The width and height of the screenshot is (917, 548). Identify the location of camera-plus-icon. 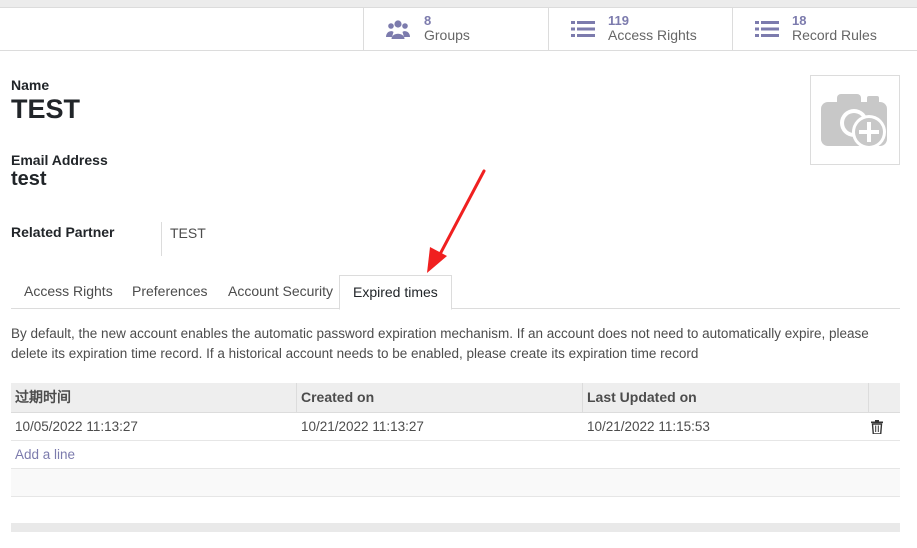
(854, 121).